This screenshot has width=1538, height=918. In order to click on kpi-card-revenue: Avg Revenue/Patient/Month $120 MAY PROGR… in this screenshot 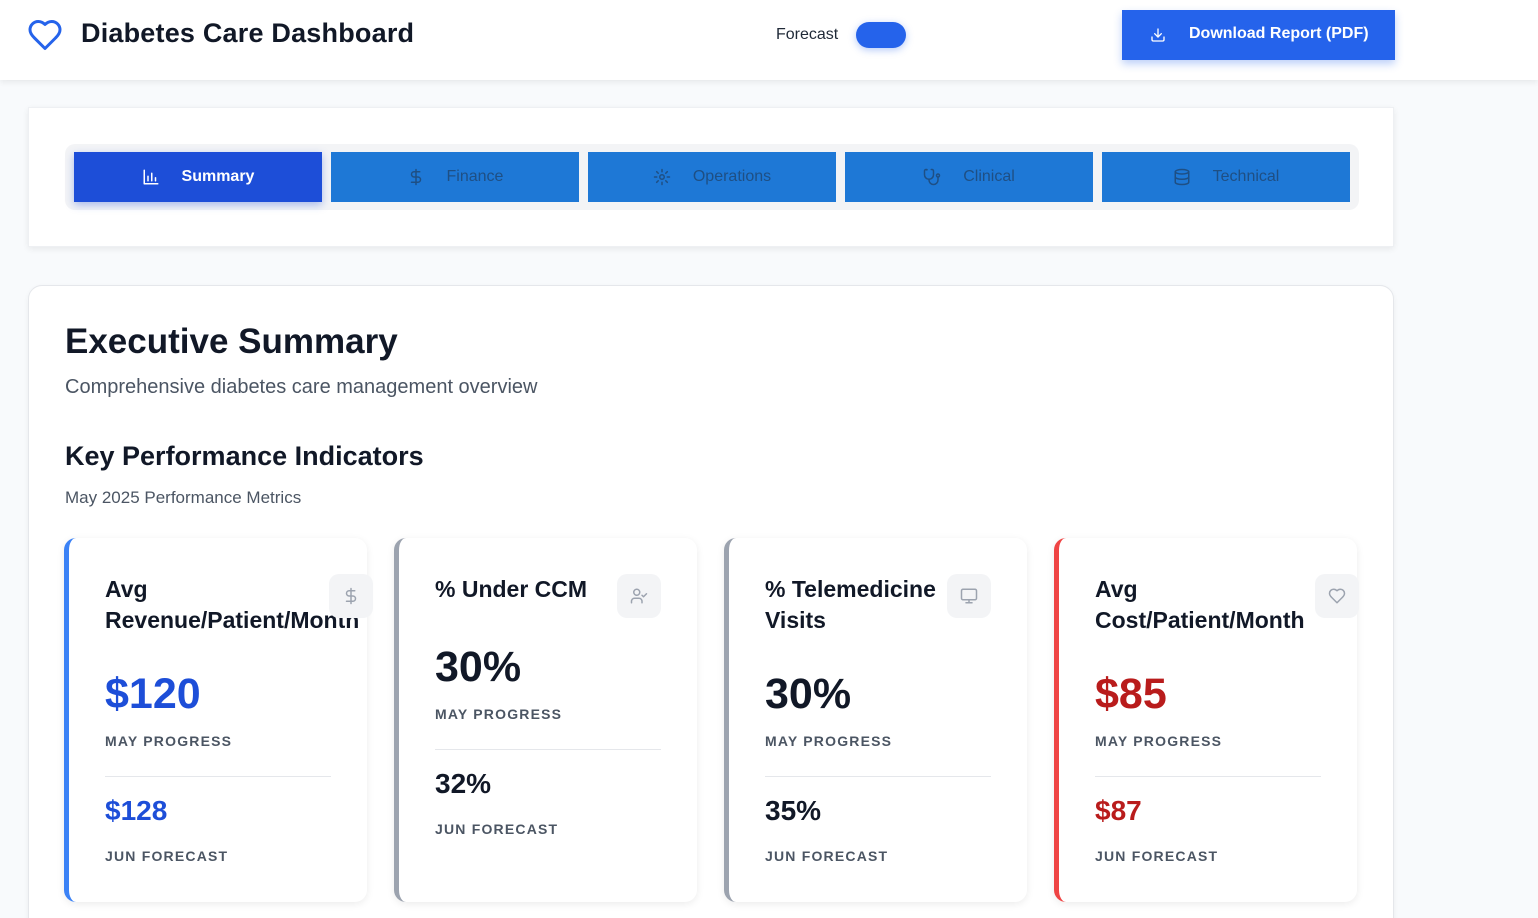, I will do `click(218, 720)`.